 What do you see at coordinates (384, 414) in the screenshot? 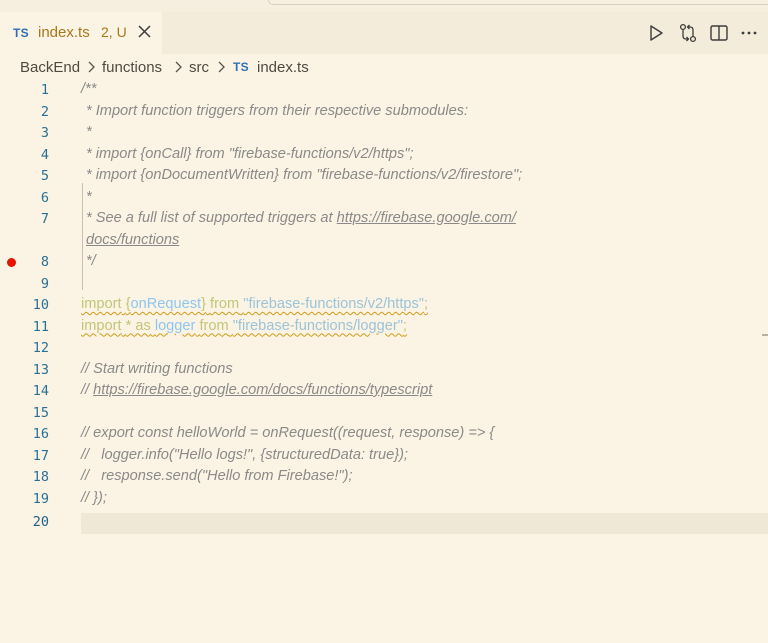
I see `code-line: 15` at bounding box center [384, 414].